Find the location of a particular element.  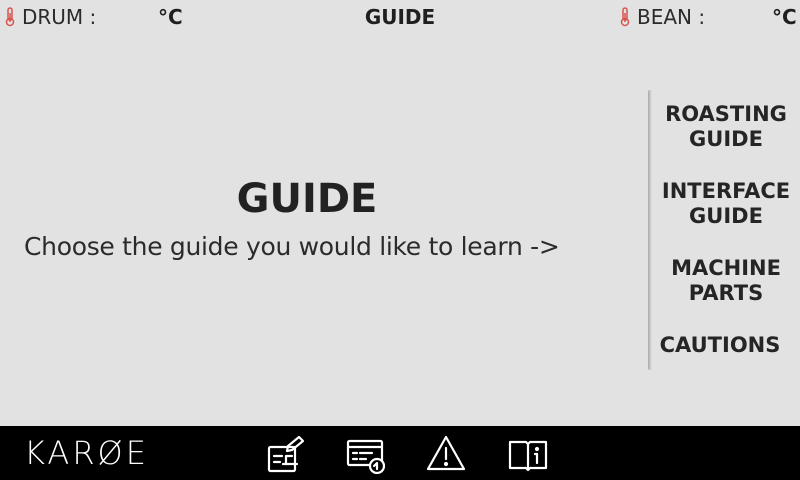

brand-logo: KARØE is located at coordinates (86, 453).